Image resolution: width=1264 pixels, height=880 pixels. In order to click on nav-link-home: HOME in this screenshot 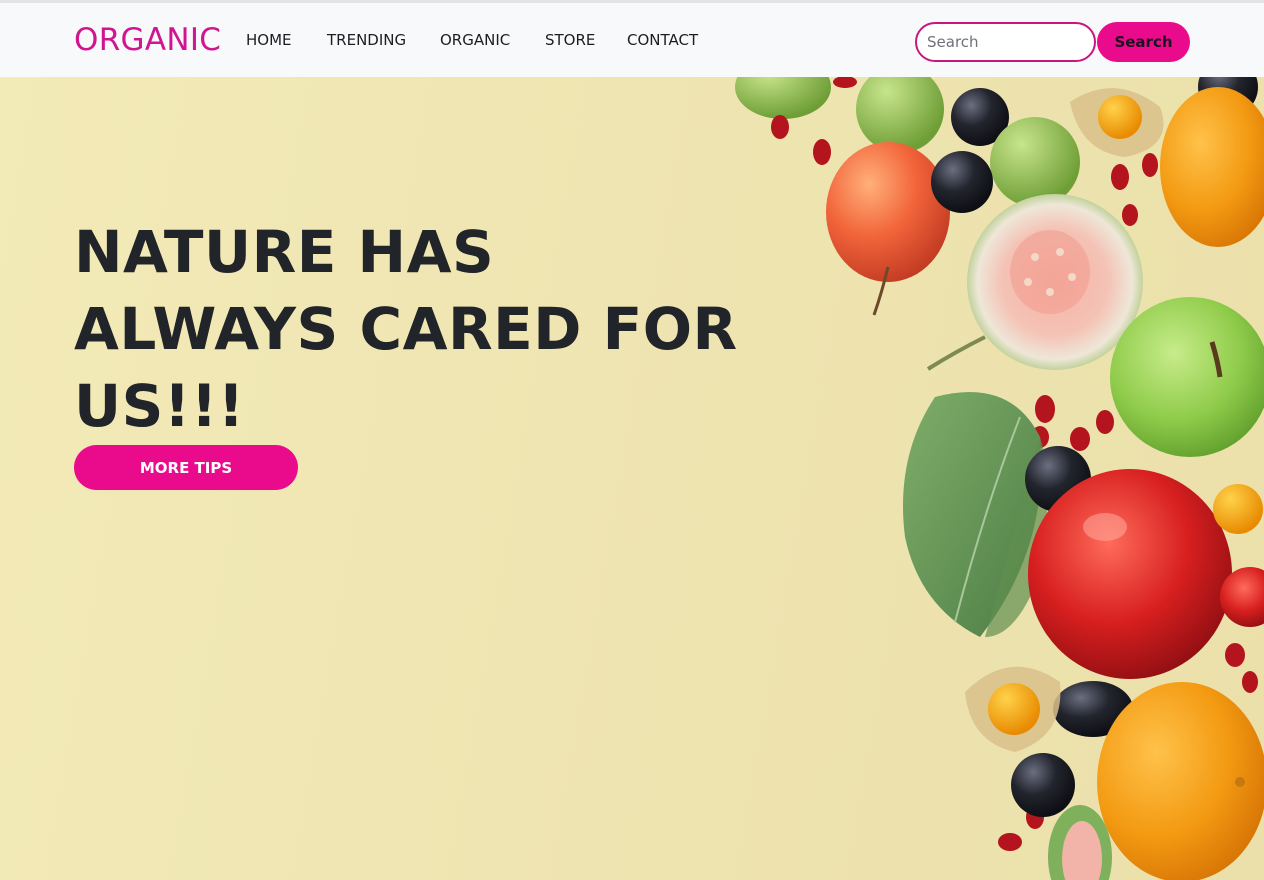, I will do `click(269, 40)`.